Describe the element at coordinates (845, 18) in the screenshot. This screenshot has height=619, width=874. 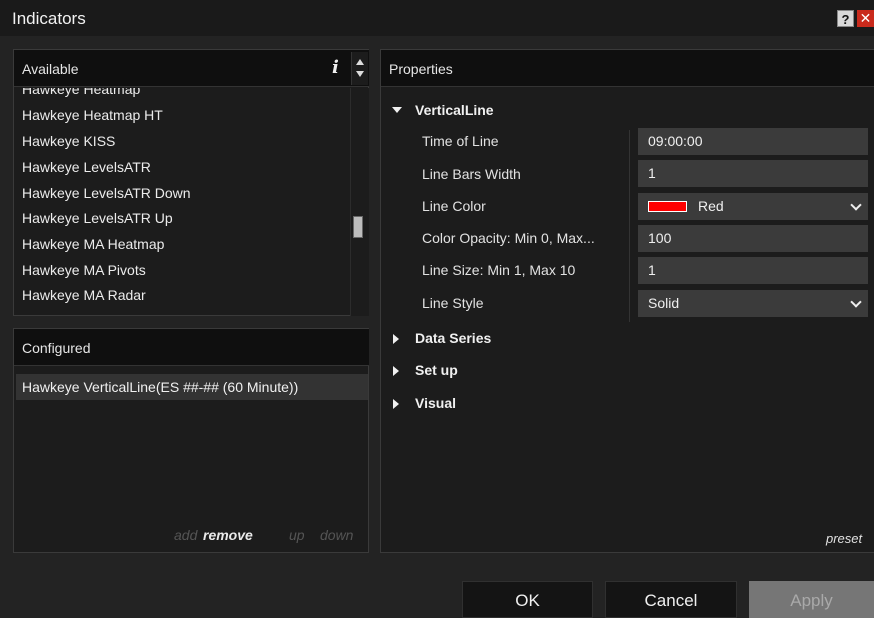
I see `help-button: ?` at that location.